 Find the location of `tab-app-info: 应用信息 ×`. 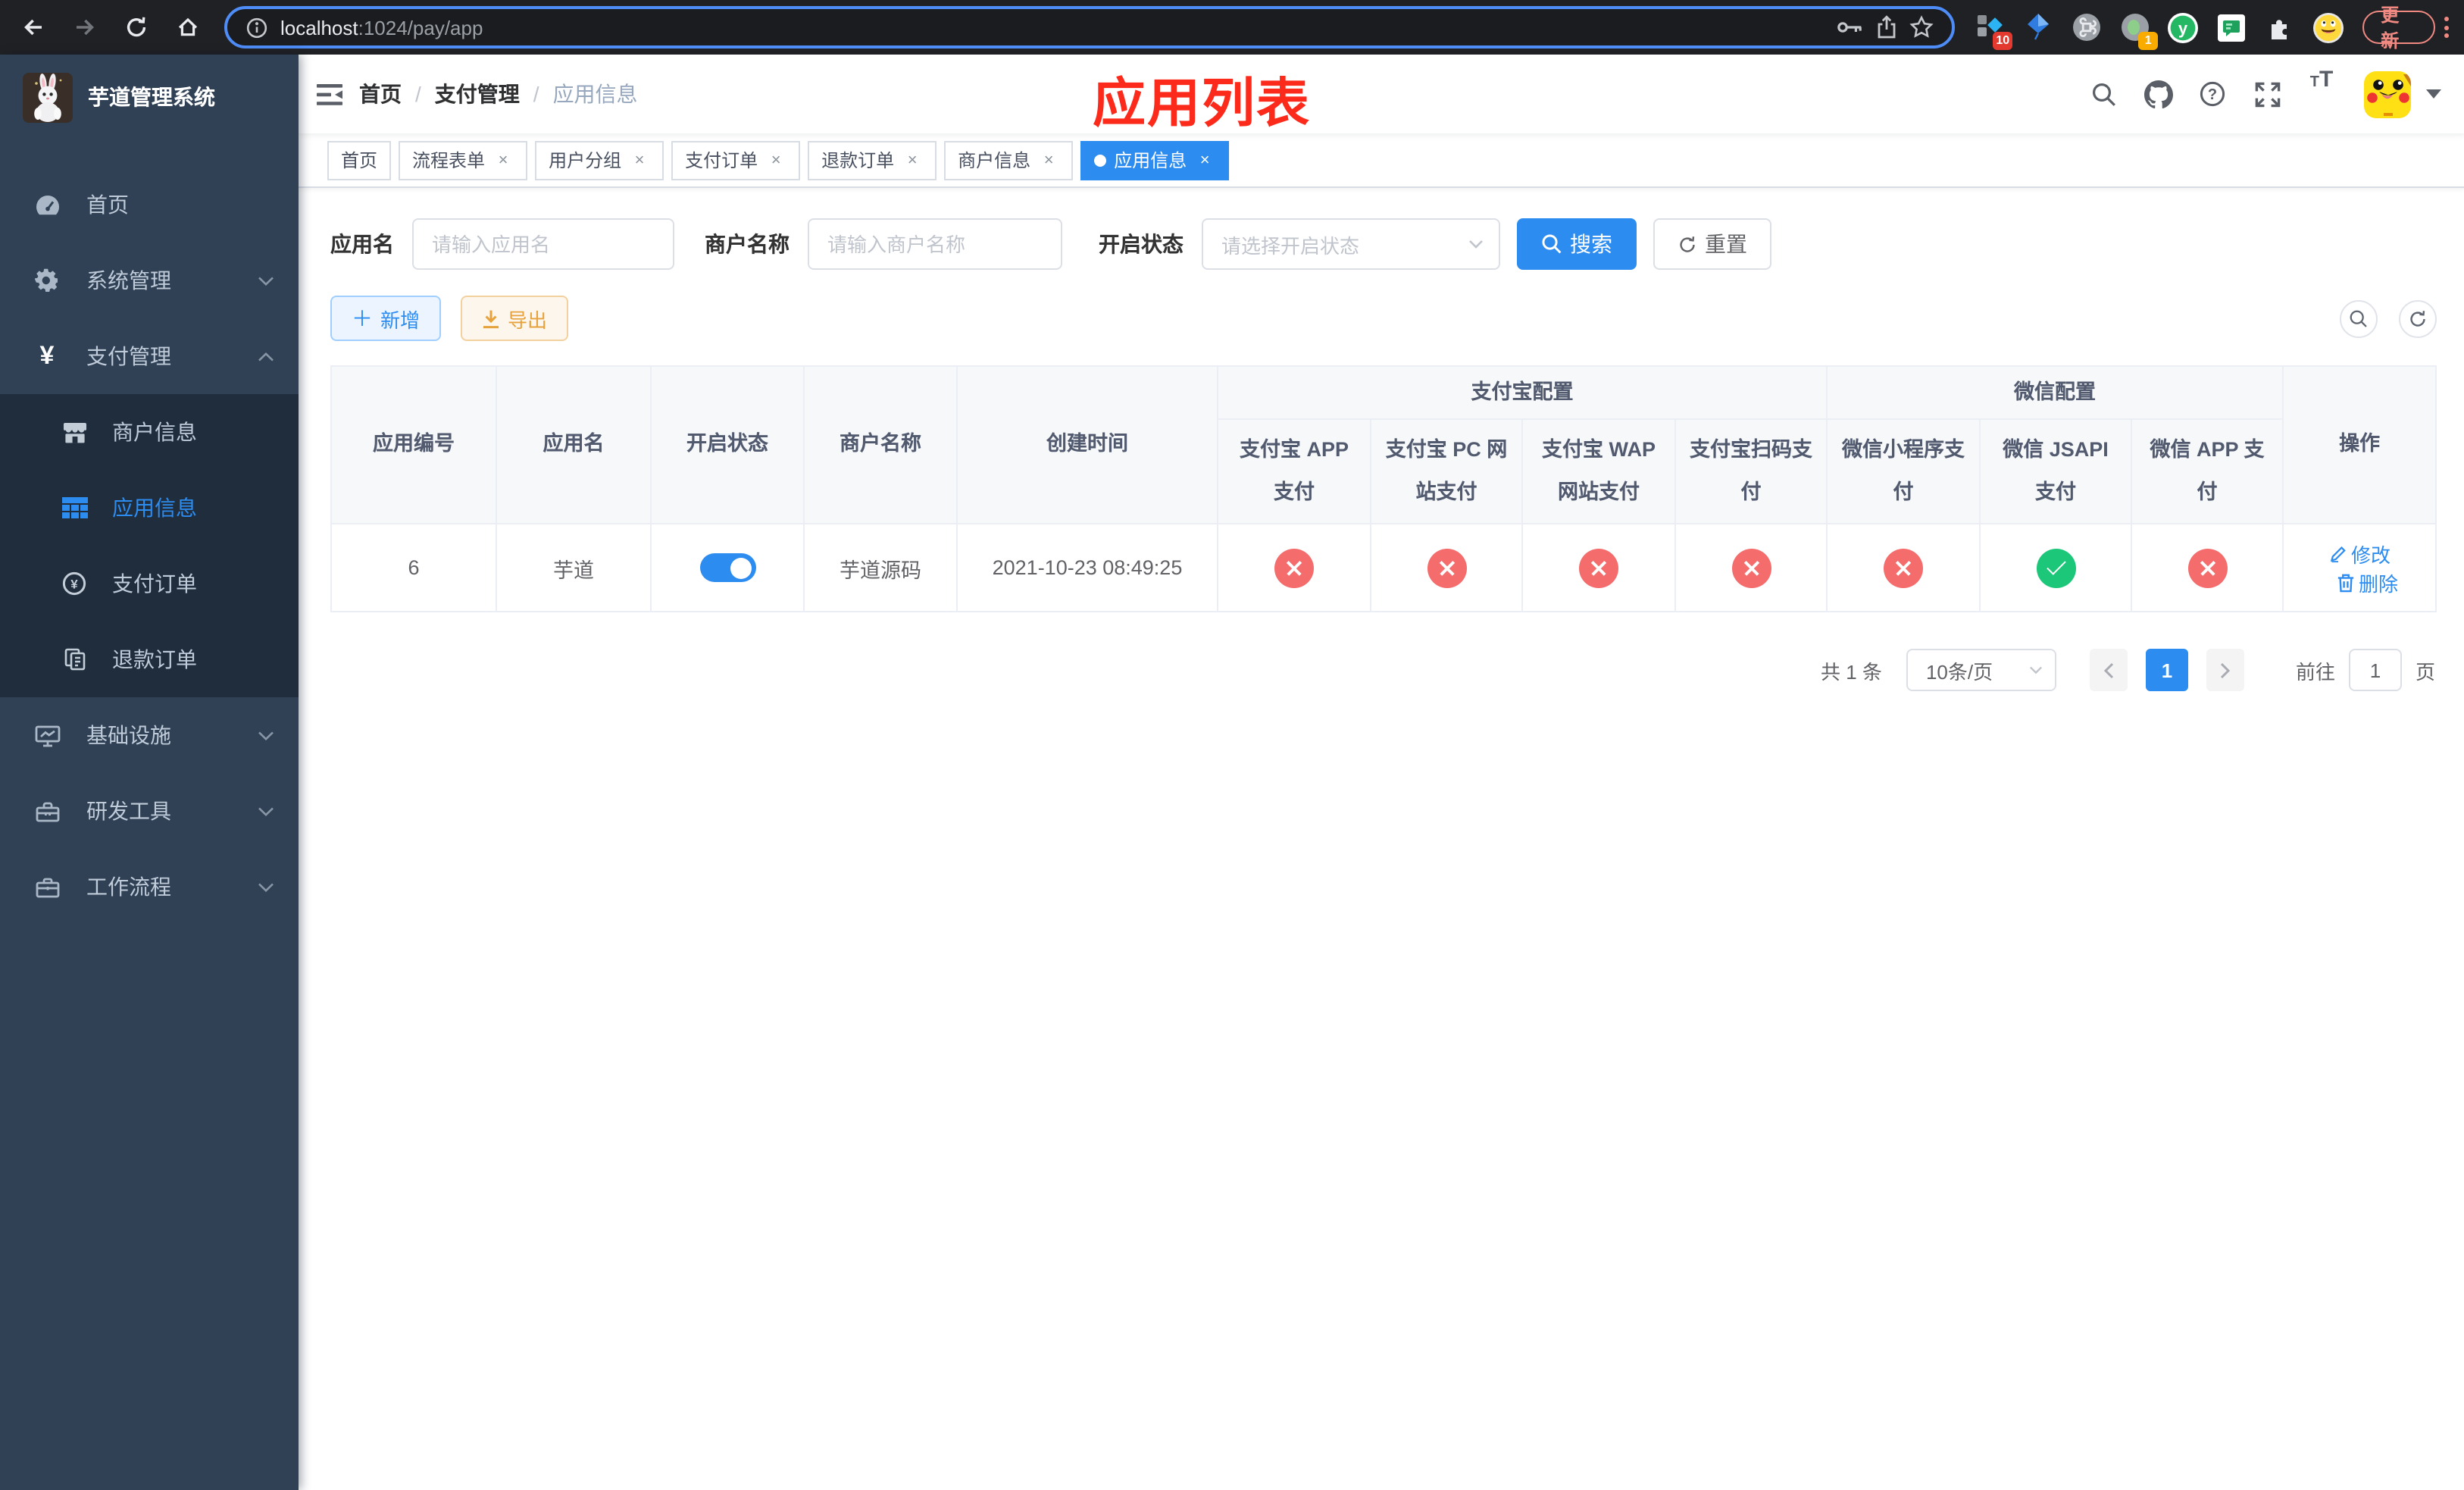

tab-app-info: 应用信息 × is located at coordinates (1155, 160).